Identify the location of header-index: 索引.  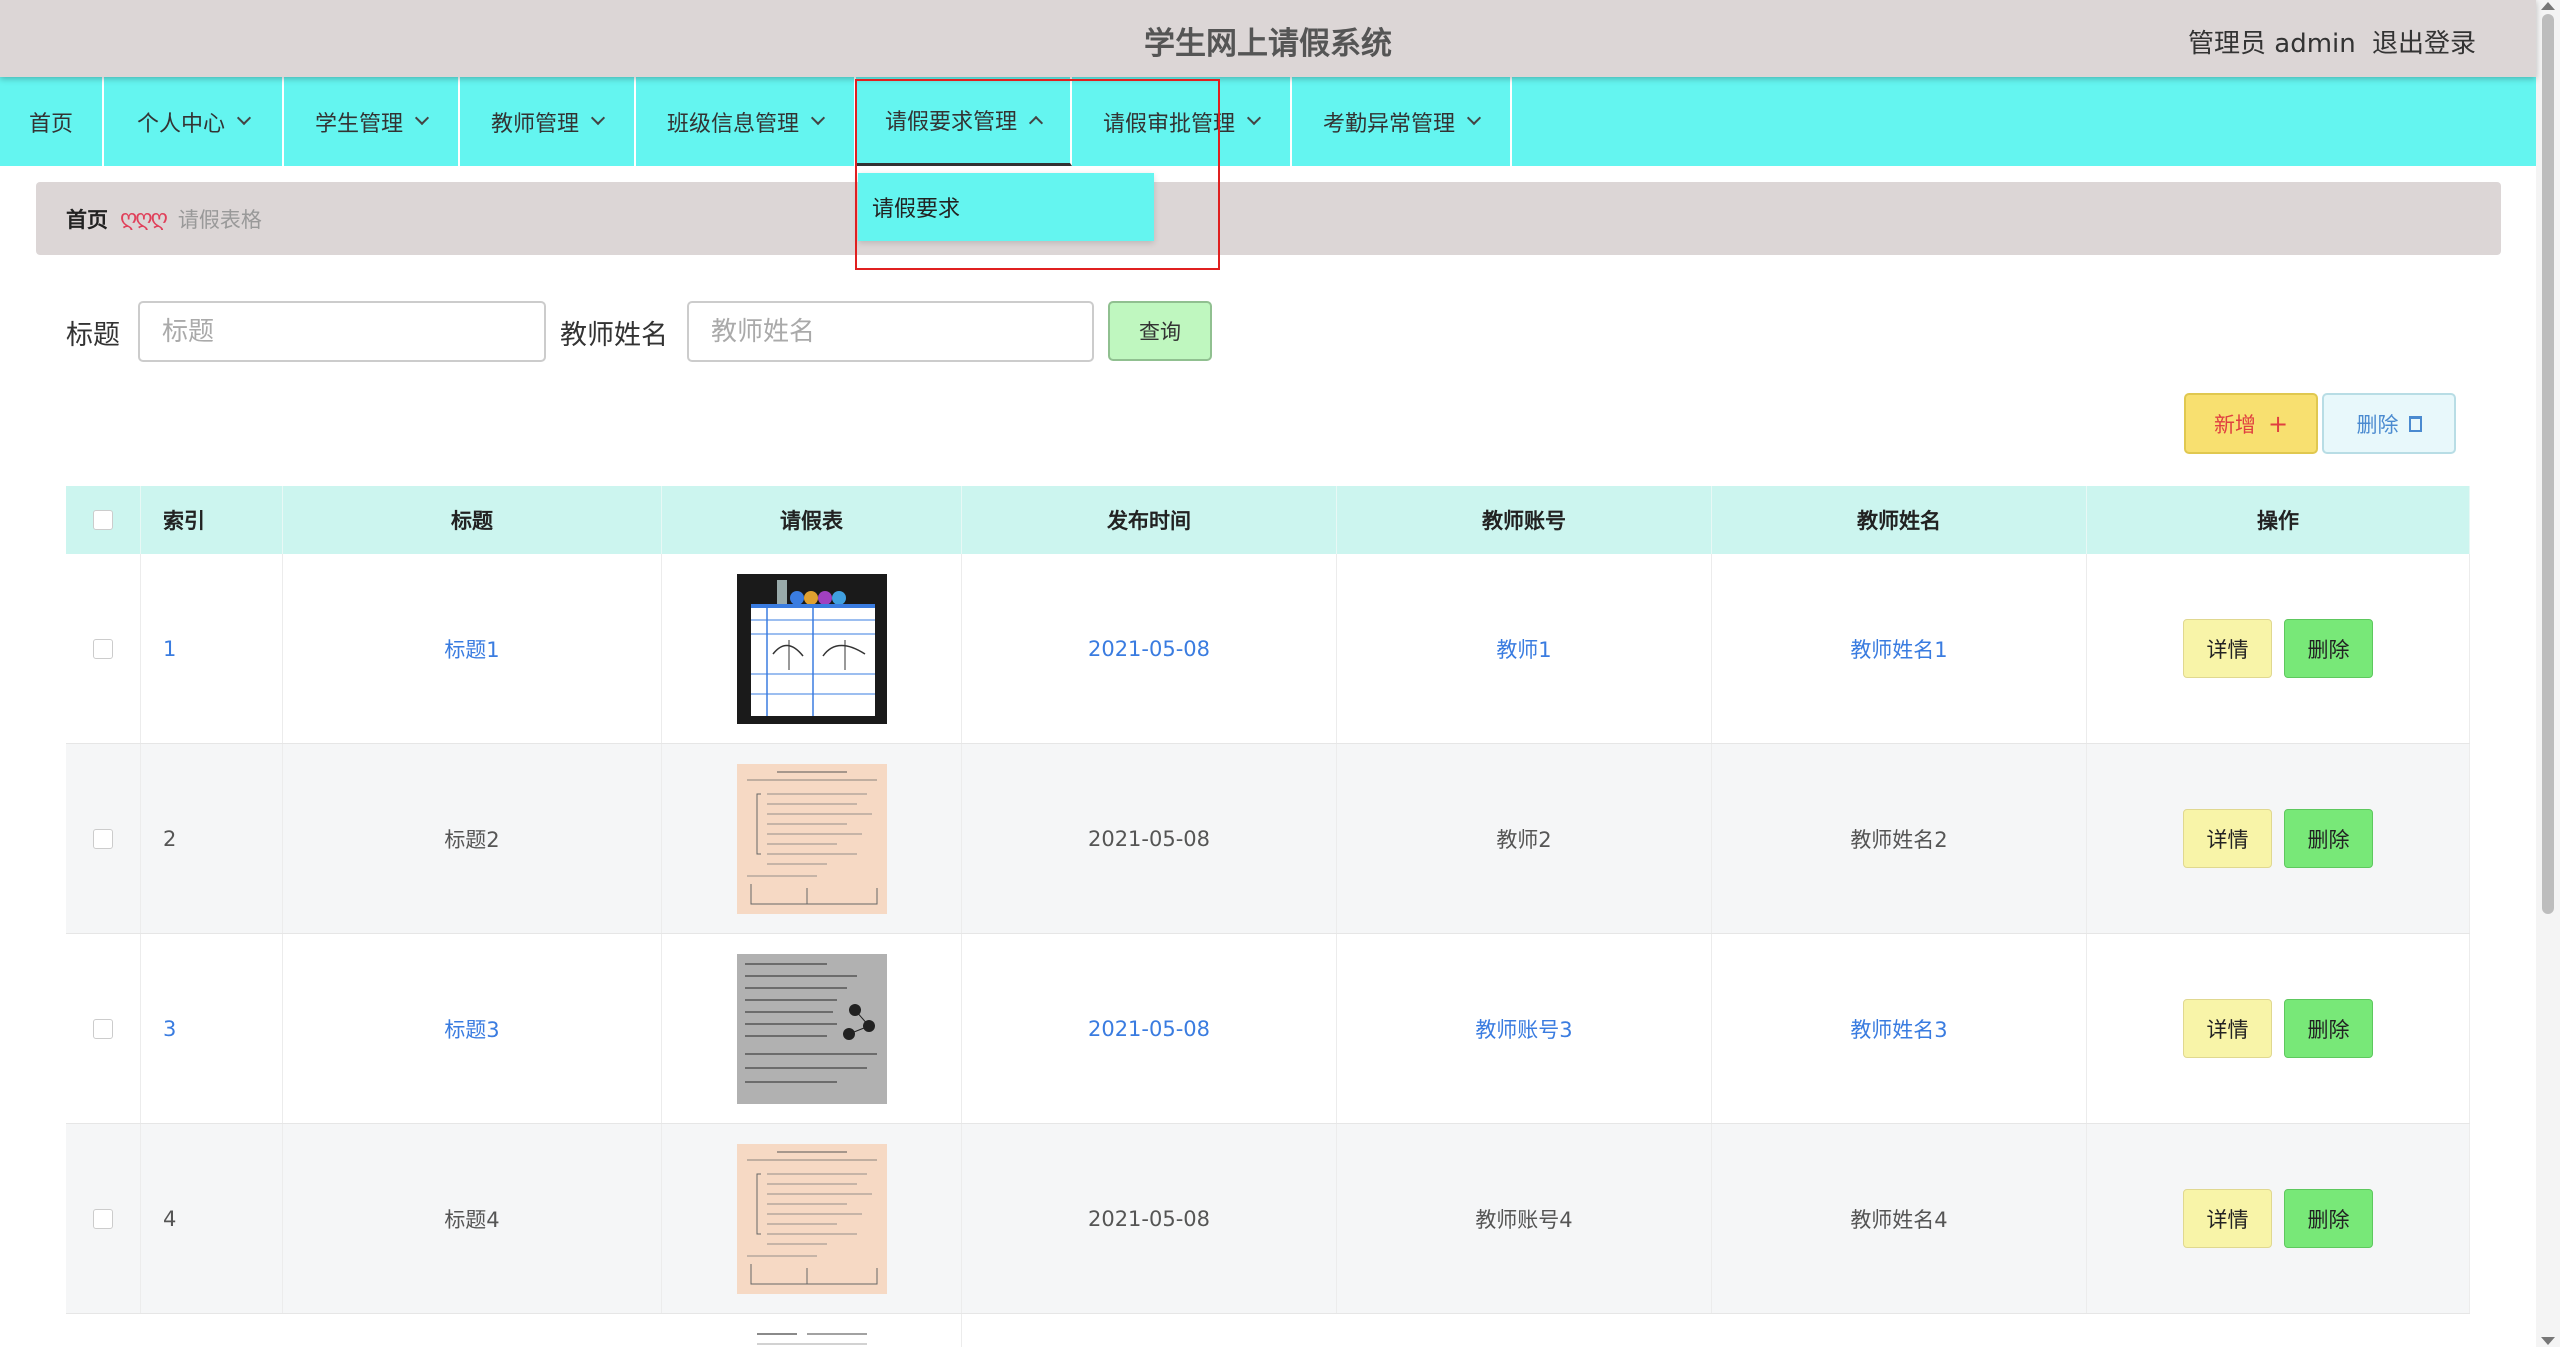
(212, 520).